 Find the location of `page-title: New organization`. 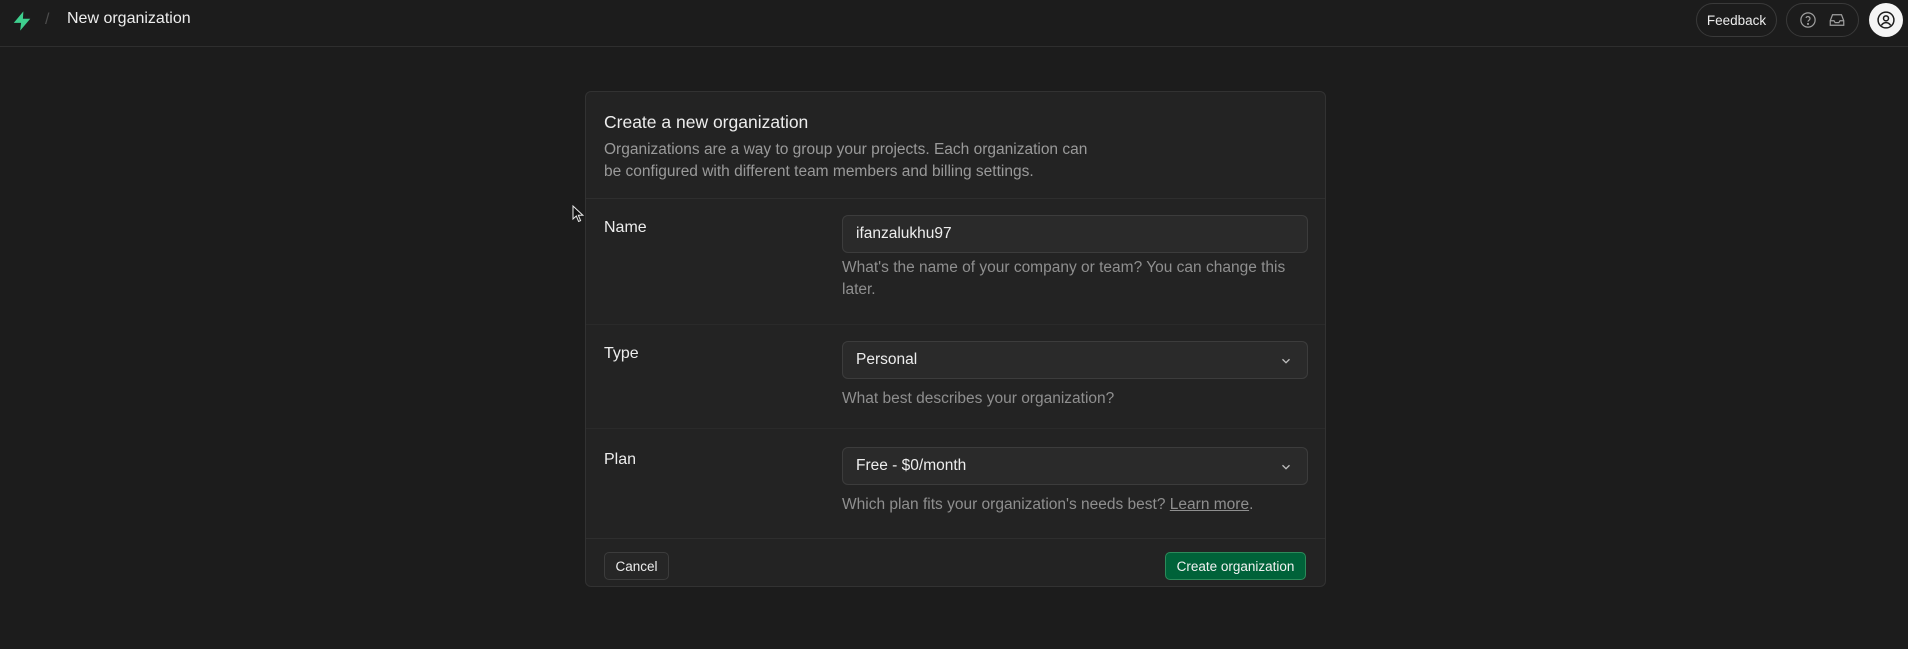

page-title: New organization is located at coordinates (129, 18).